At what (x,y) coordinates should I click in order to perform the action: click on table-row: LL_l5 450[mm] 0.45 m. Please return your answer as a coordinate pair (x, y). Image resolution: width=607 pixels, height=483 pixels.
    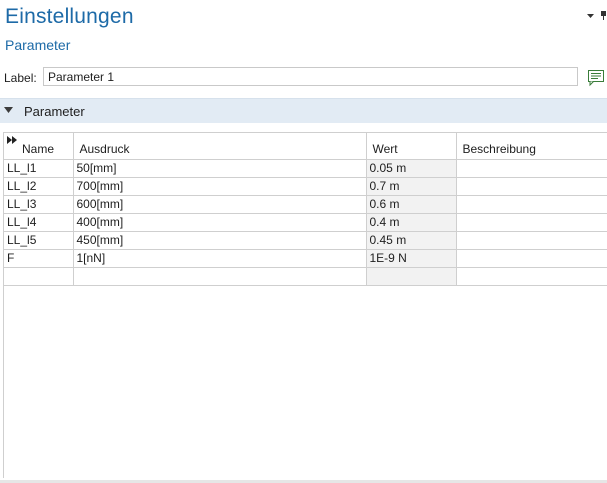
    Looking at the image, I should click on (305, 240).